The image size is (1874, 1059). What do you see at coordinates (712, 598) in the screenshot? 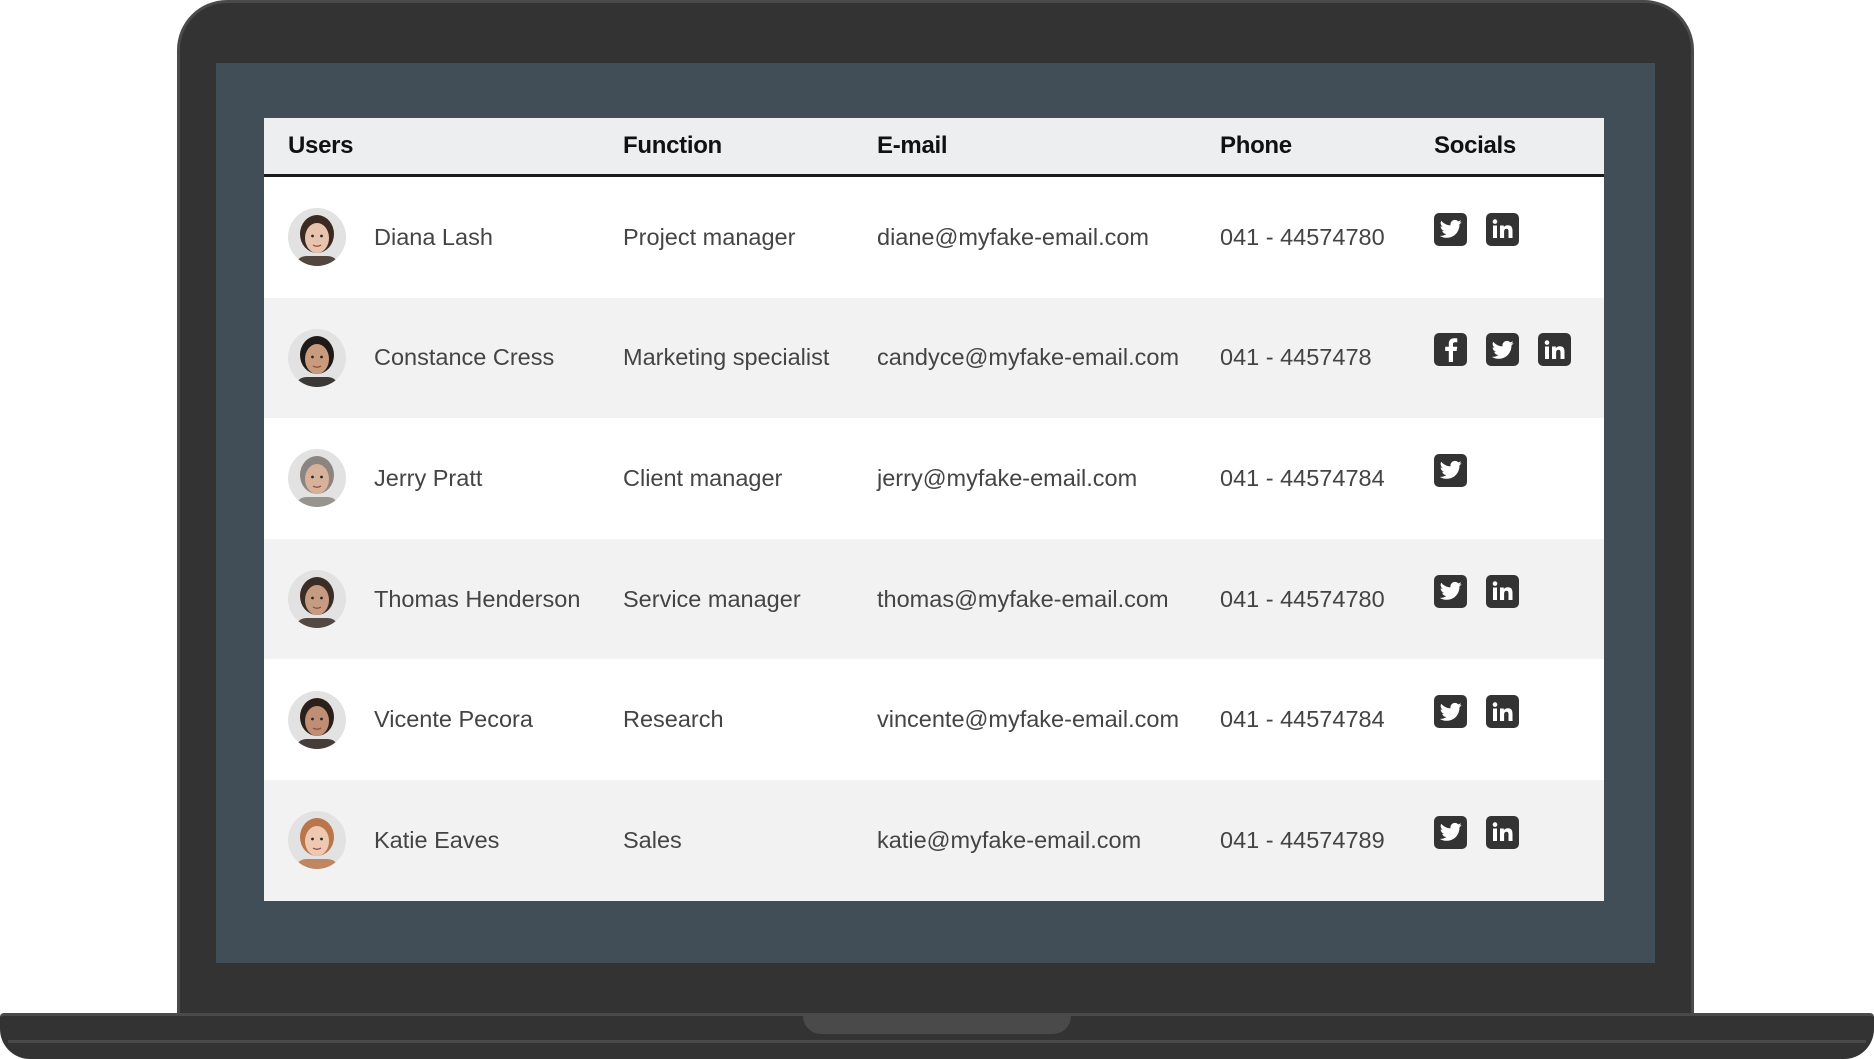
I see `function-cell: Service manager` at bounding box center [712, 598].